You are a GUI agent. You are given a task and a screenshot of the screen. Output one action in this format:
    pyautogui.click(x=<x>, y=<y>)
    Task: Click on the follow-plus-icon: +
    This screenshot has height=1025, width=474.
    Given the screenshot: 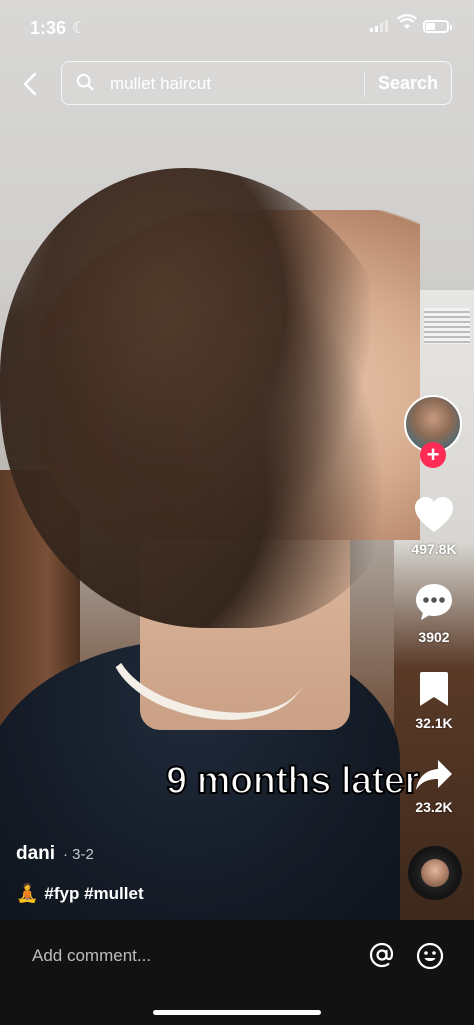 What is the action you would take?
    pyautogui.click(x=433, y=455)
    